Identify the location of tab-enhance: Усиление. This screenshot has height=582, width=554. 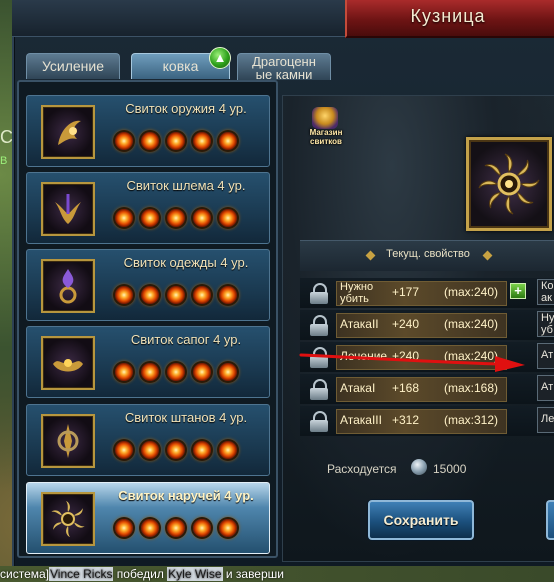
(73, 66).